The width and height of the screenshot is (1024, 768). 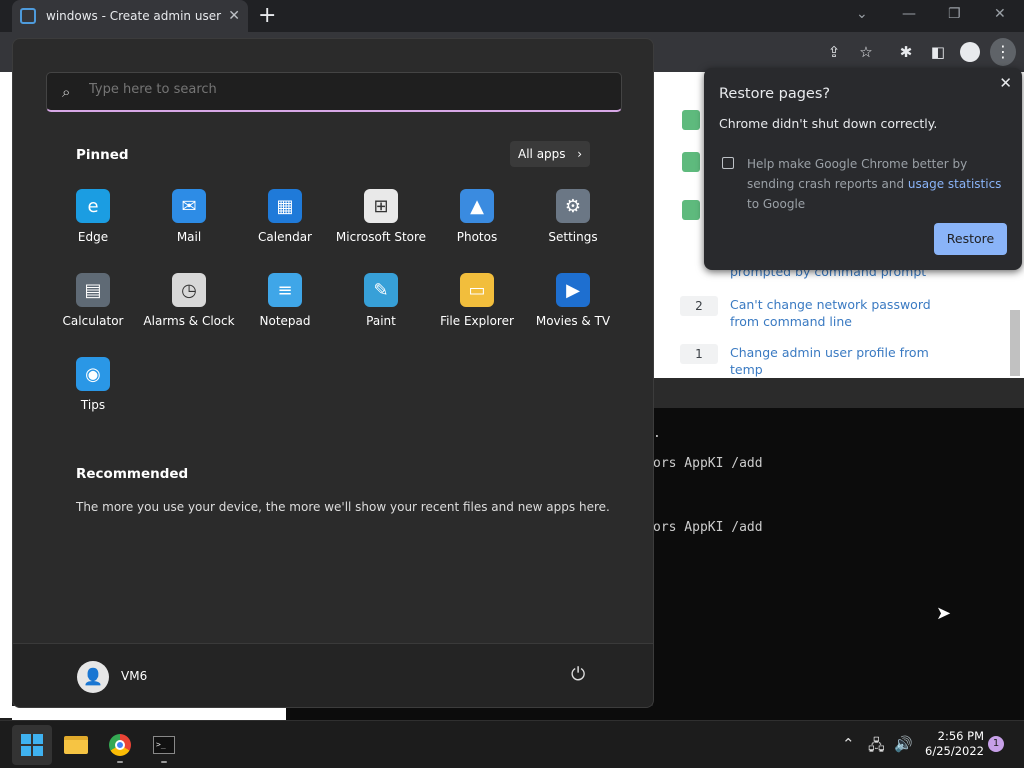 I want to click on clock-time: 2:56 PM, so click(x=960, y=736).